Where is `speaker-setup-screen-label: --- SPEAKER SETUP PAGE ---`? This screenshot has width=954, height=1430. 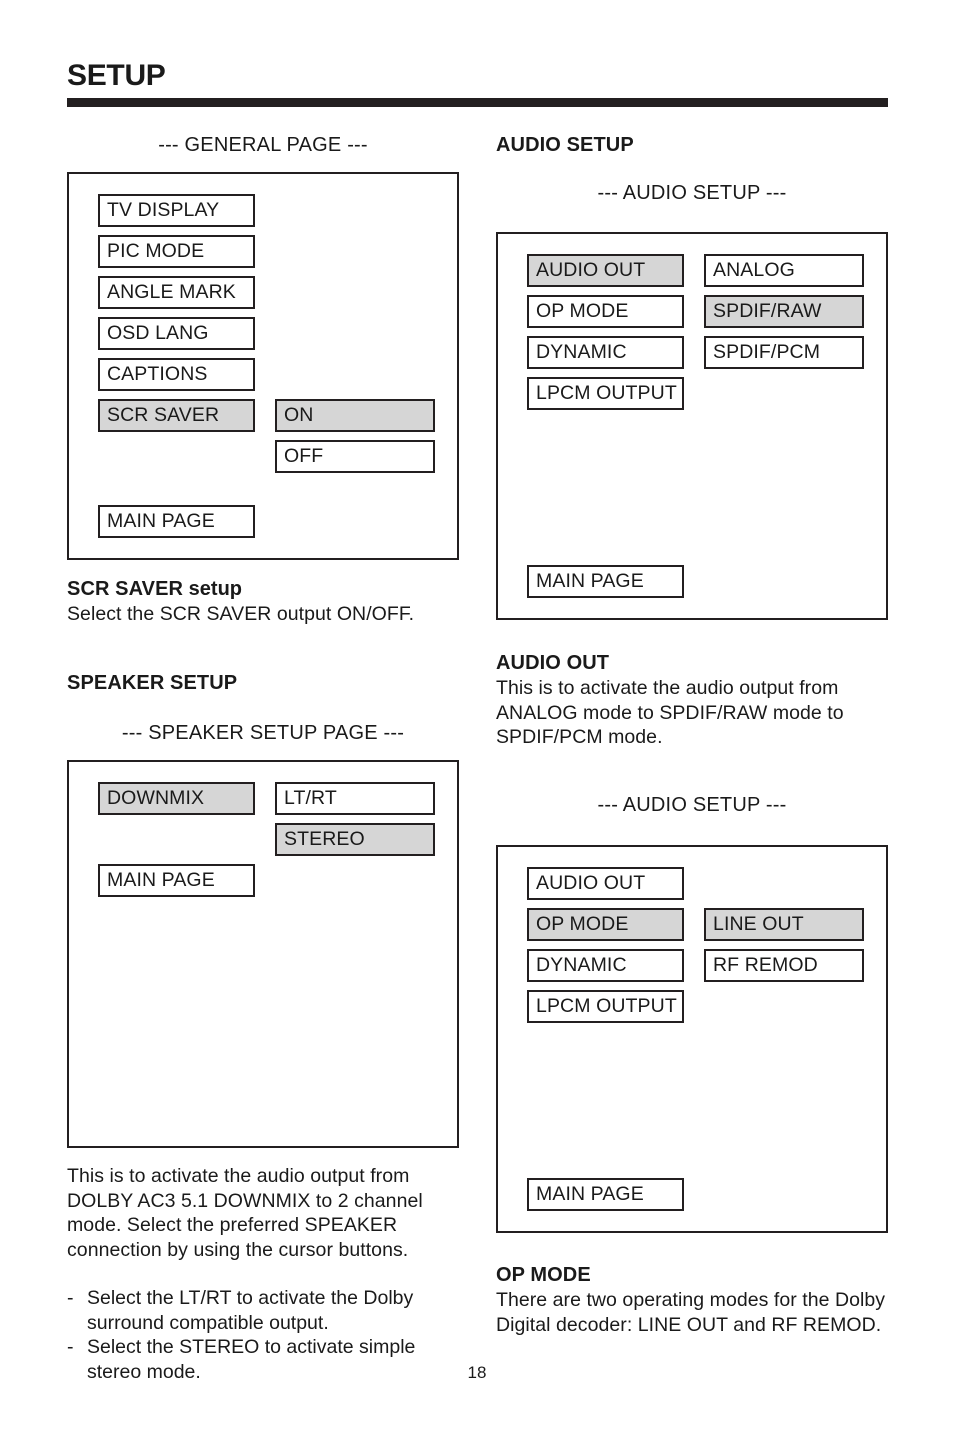
speaker-setup-screen-label: --- SPEAKER SETUP PAGE --- is located at coordinates (263, 733).